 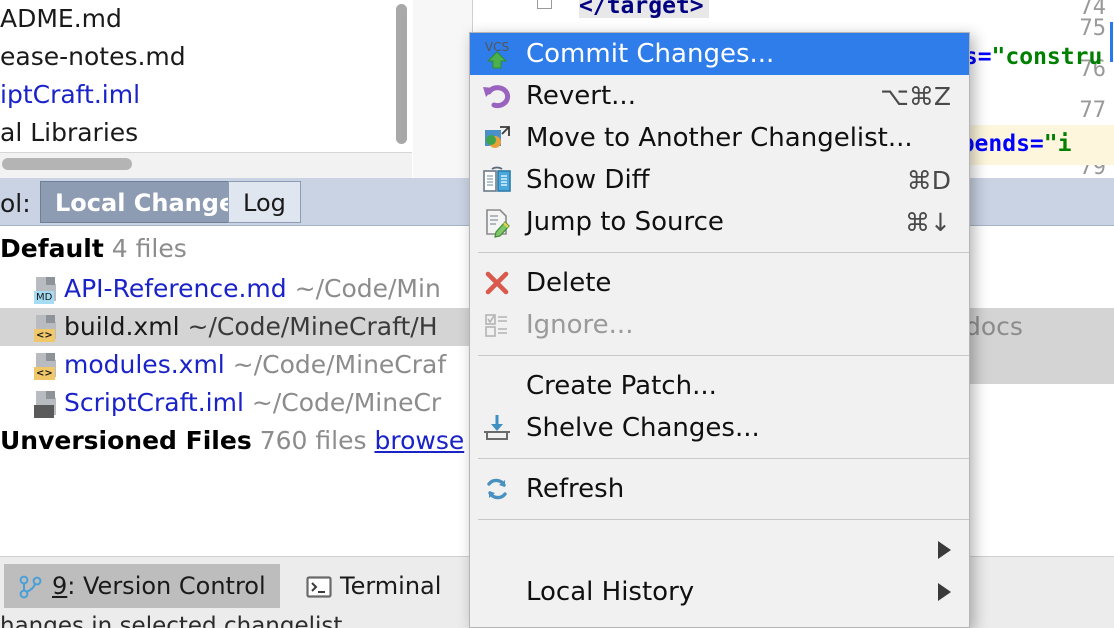 I want to click on markdown-file-icon: MD, so click(x=46, y=290).